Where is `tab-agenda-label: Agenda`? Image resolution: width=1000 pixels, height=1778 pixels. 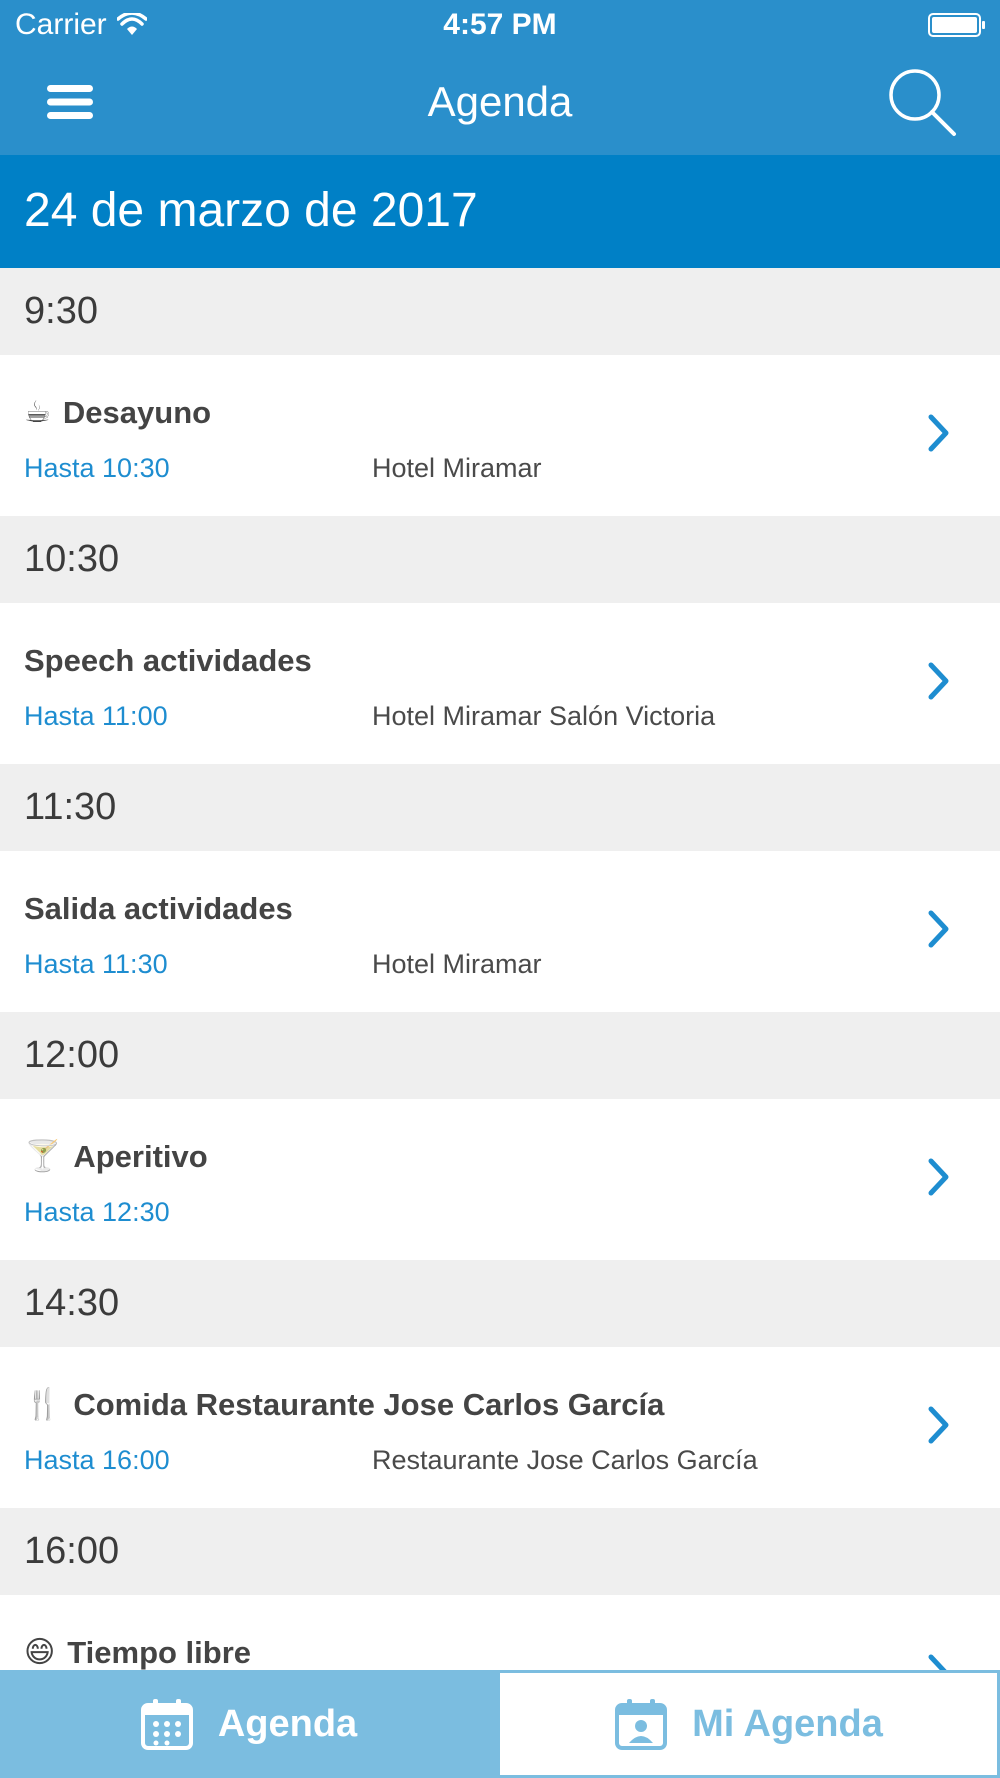 tab-agenda-label: Agenda is located at coordinates (287, 1723).